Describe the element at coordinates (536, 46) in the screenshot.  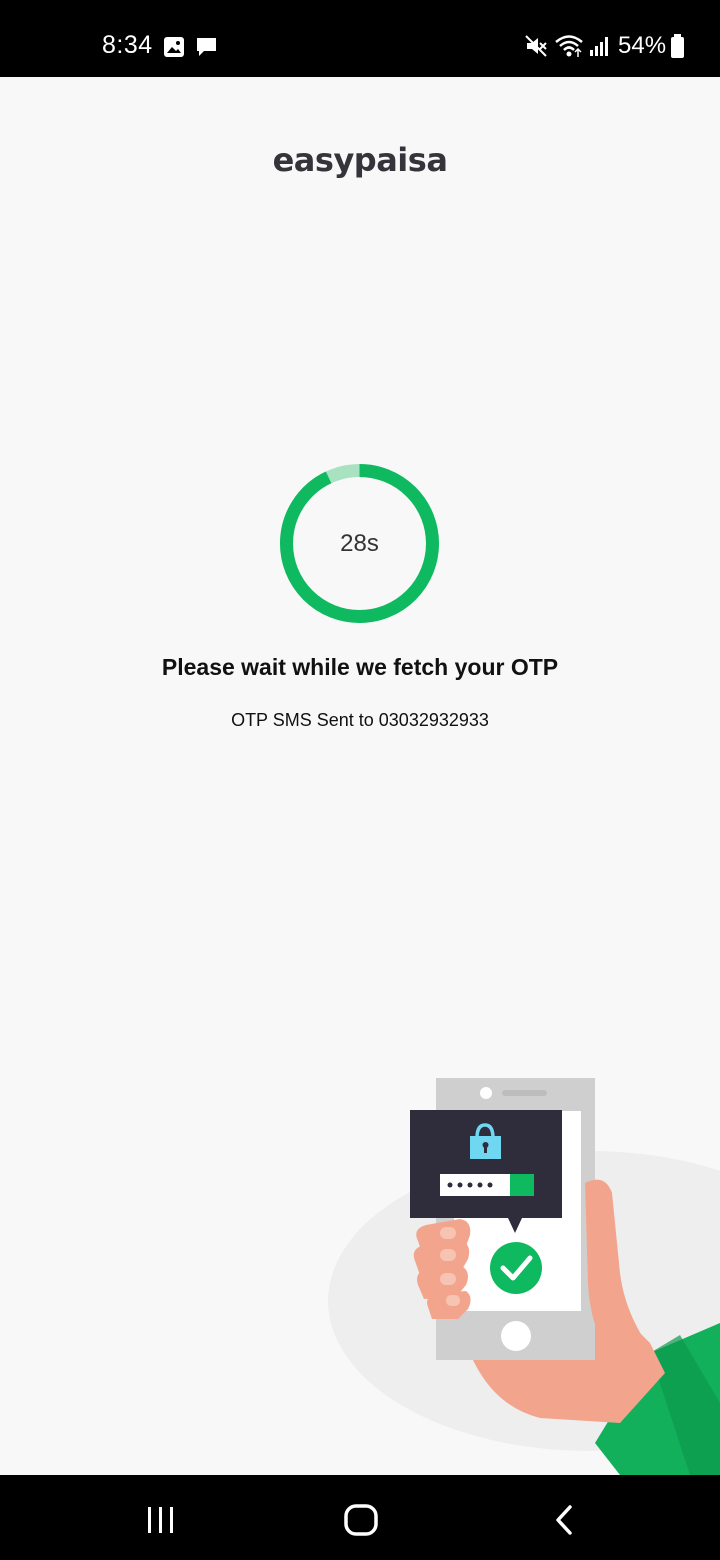
I see `mute-icon` at that location.